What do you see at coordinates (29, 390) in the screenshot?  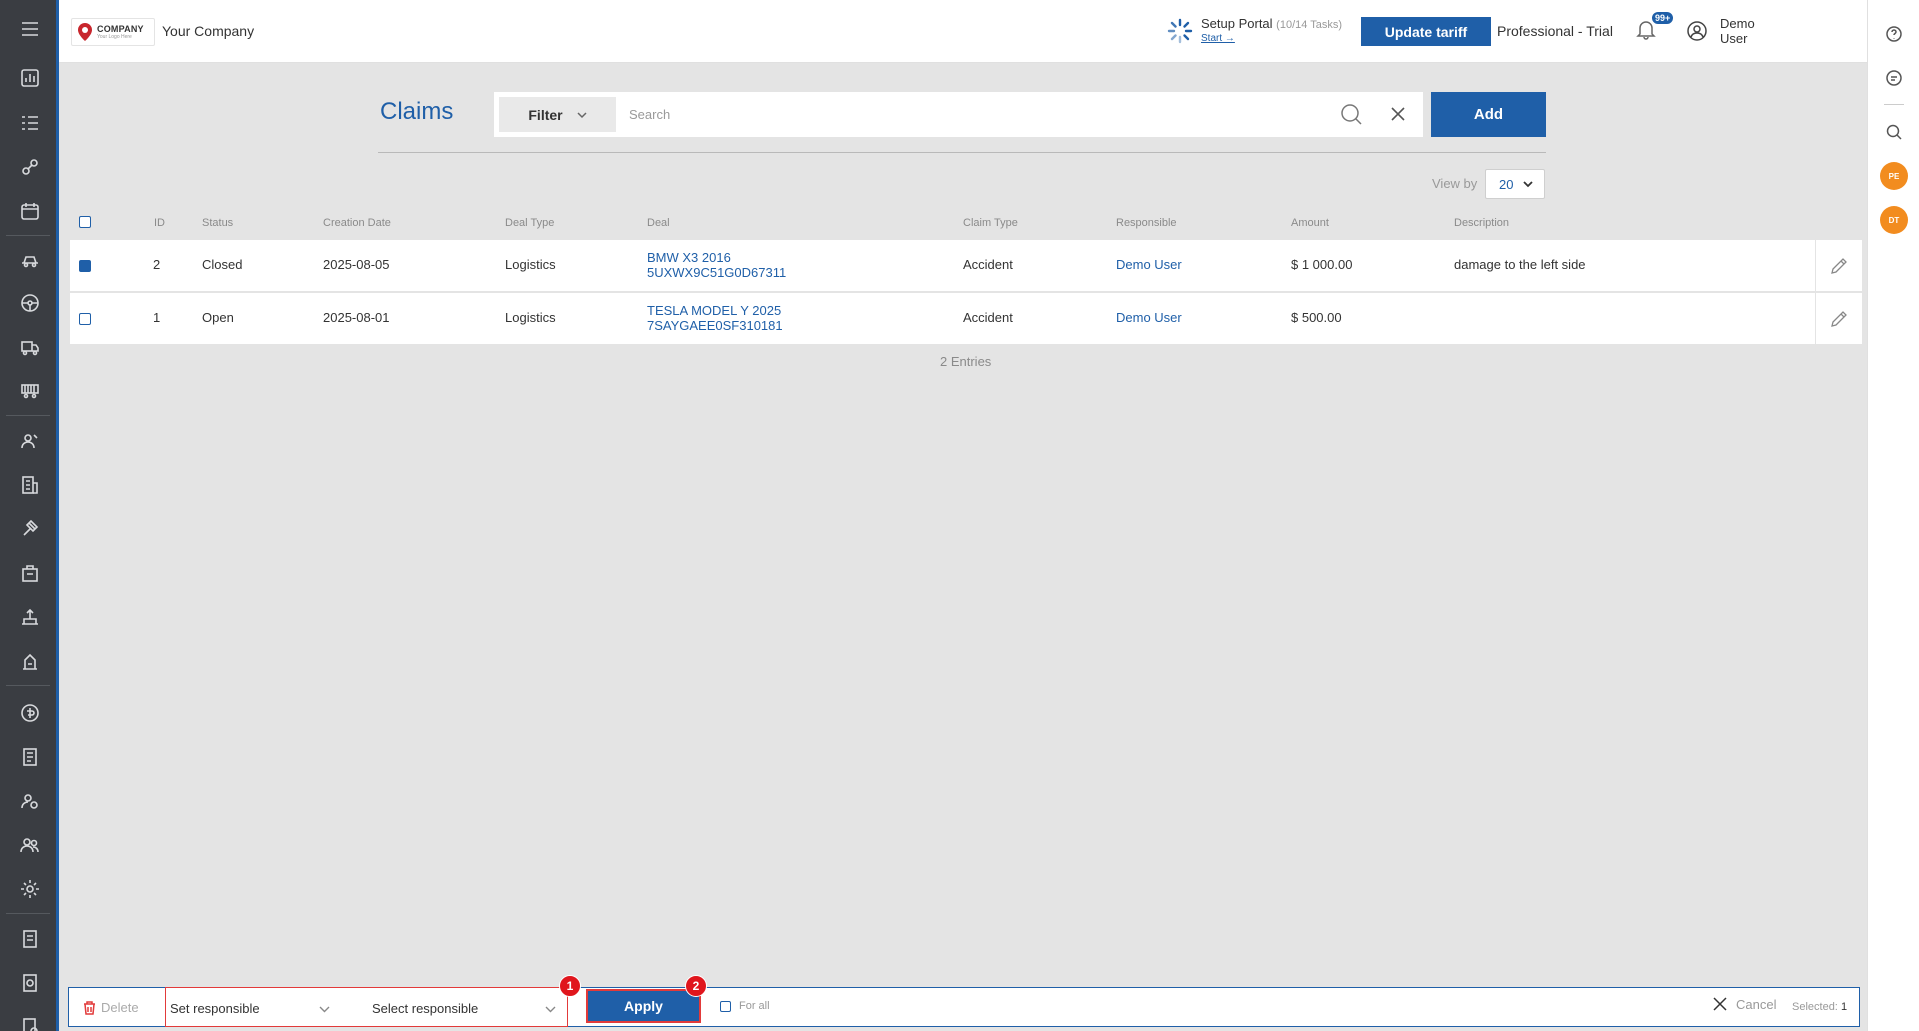 I see `trailer-icon` at bounding box center [29, 390].